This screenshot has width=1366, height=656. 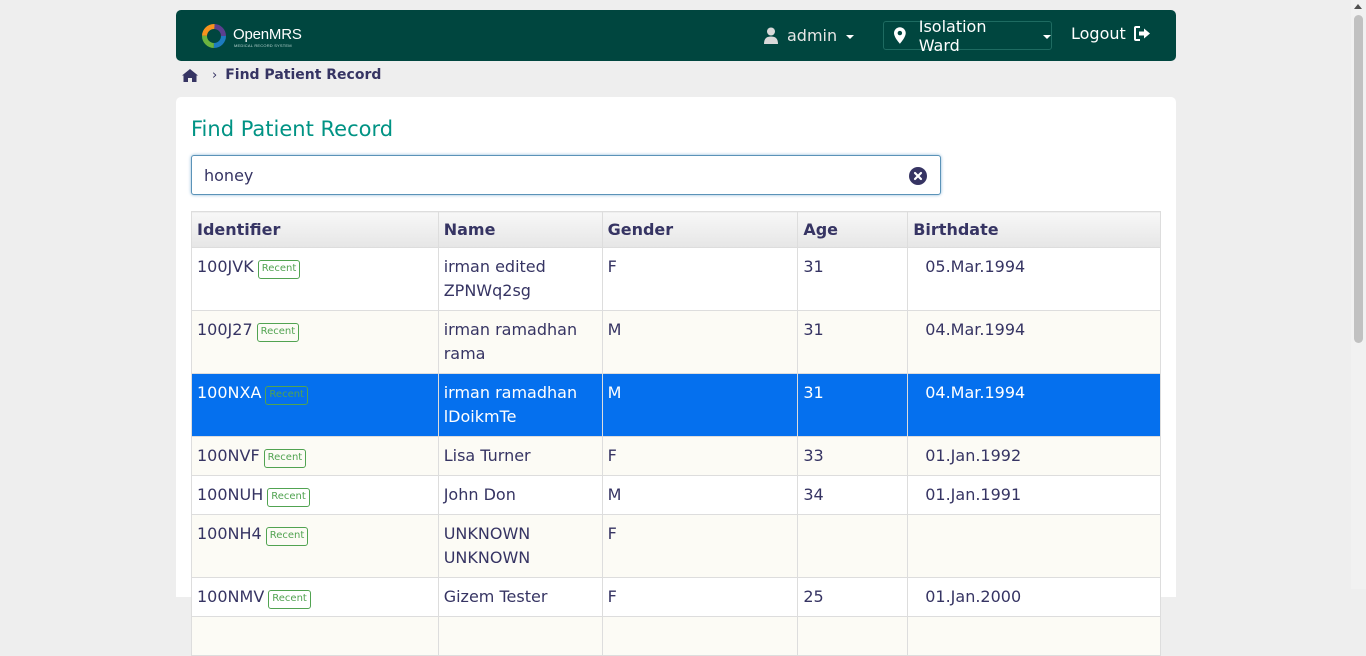 I want to click on cell-identifier: 100NH4 Recent, so click(x=315, y=546).